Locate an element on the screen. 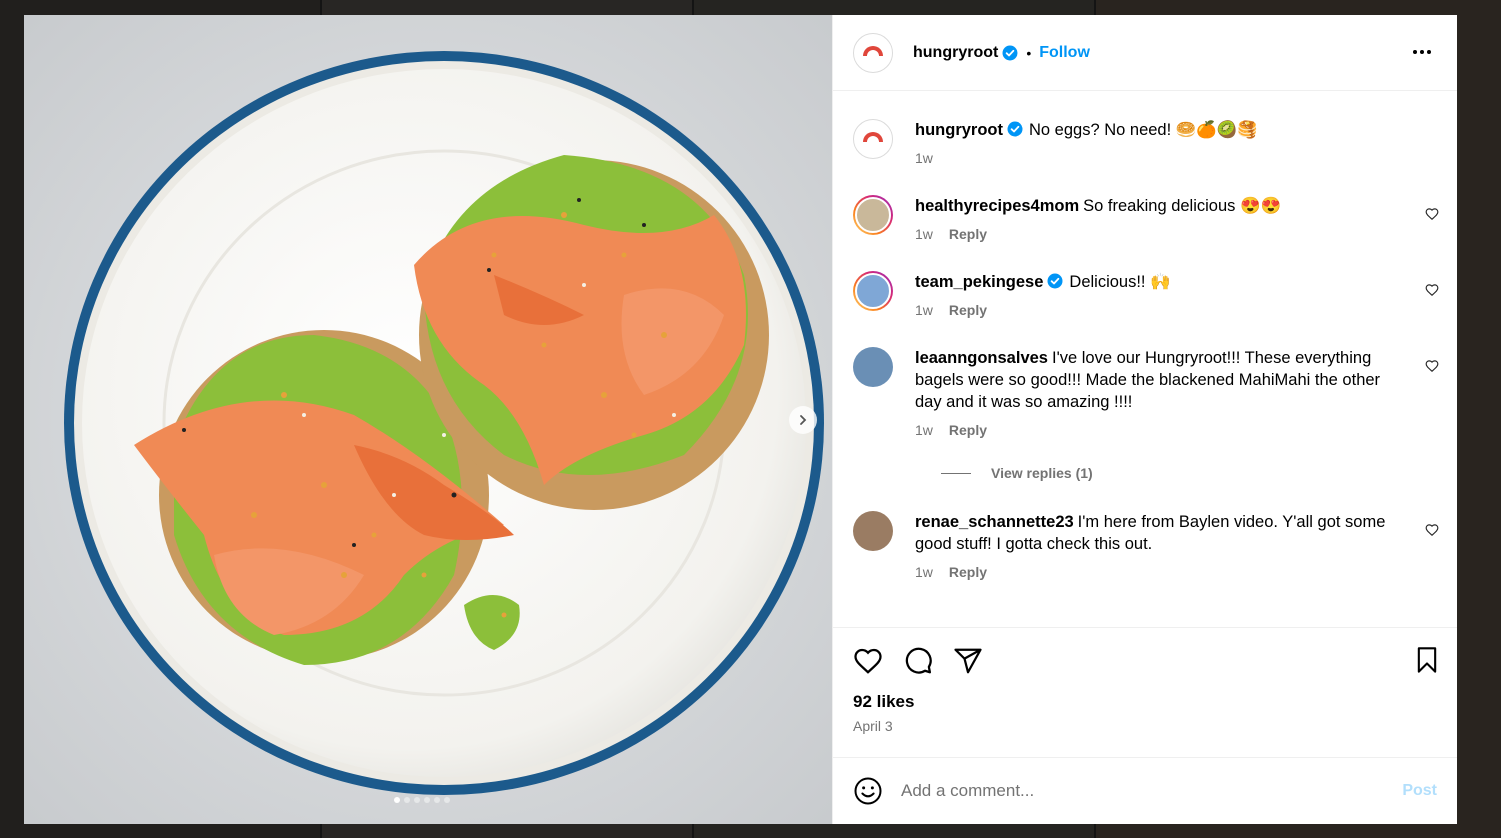 This screenshot has width=1501, height=838. comment-username: healthyrecipes4mom is located at coordinates (997, 206).